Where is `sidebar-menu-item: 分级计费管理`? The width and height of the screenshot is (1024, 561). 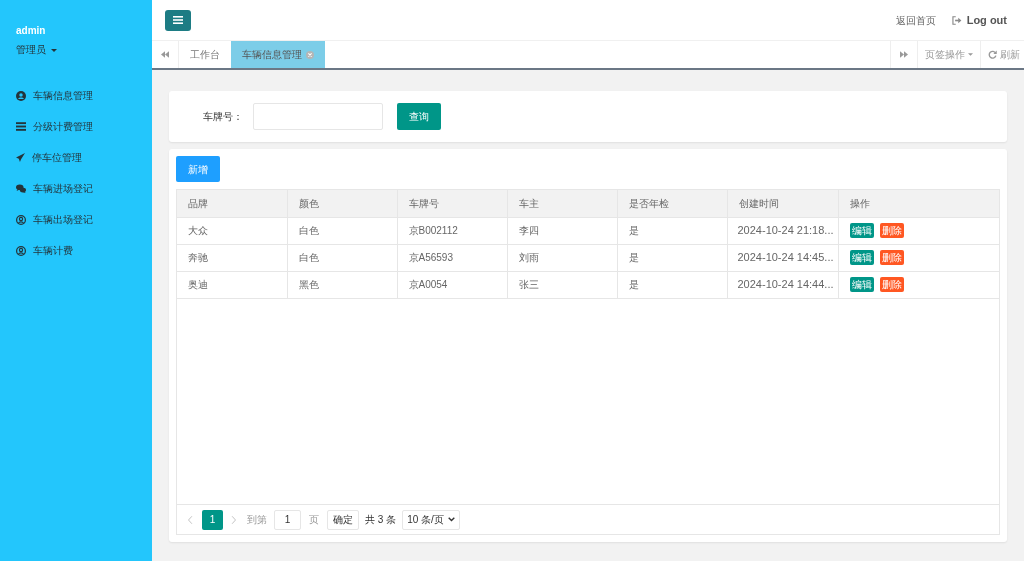
sidebar-menu-item: 分级计费管理 is located at coordinates (76, 126).